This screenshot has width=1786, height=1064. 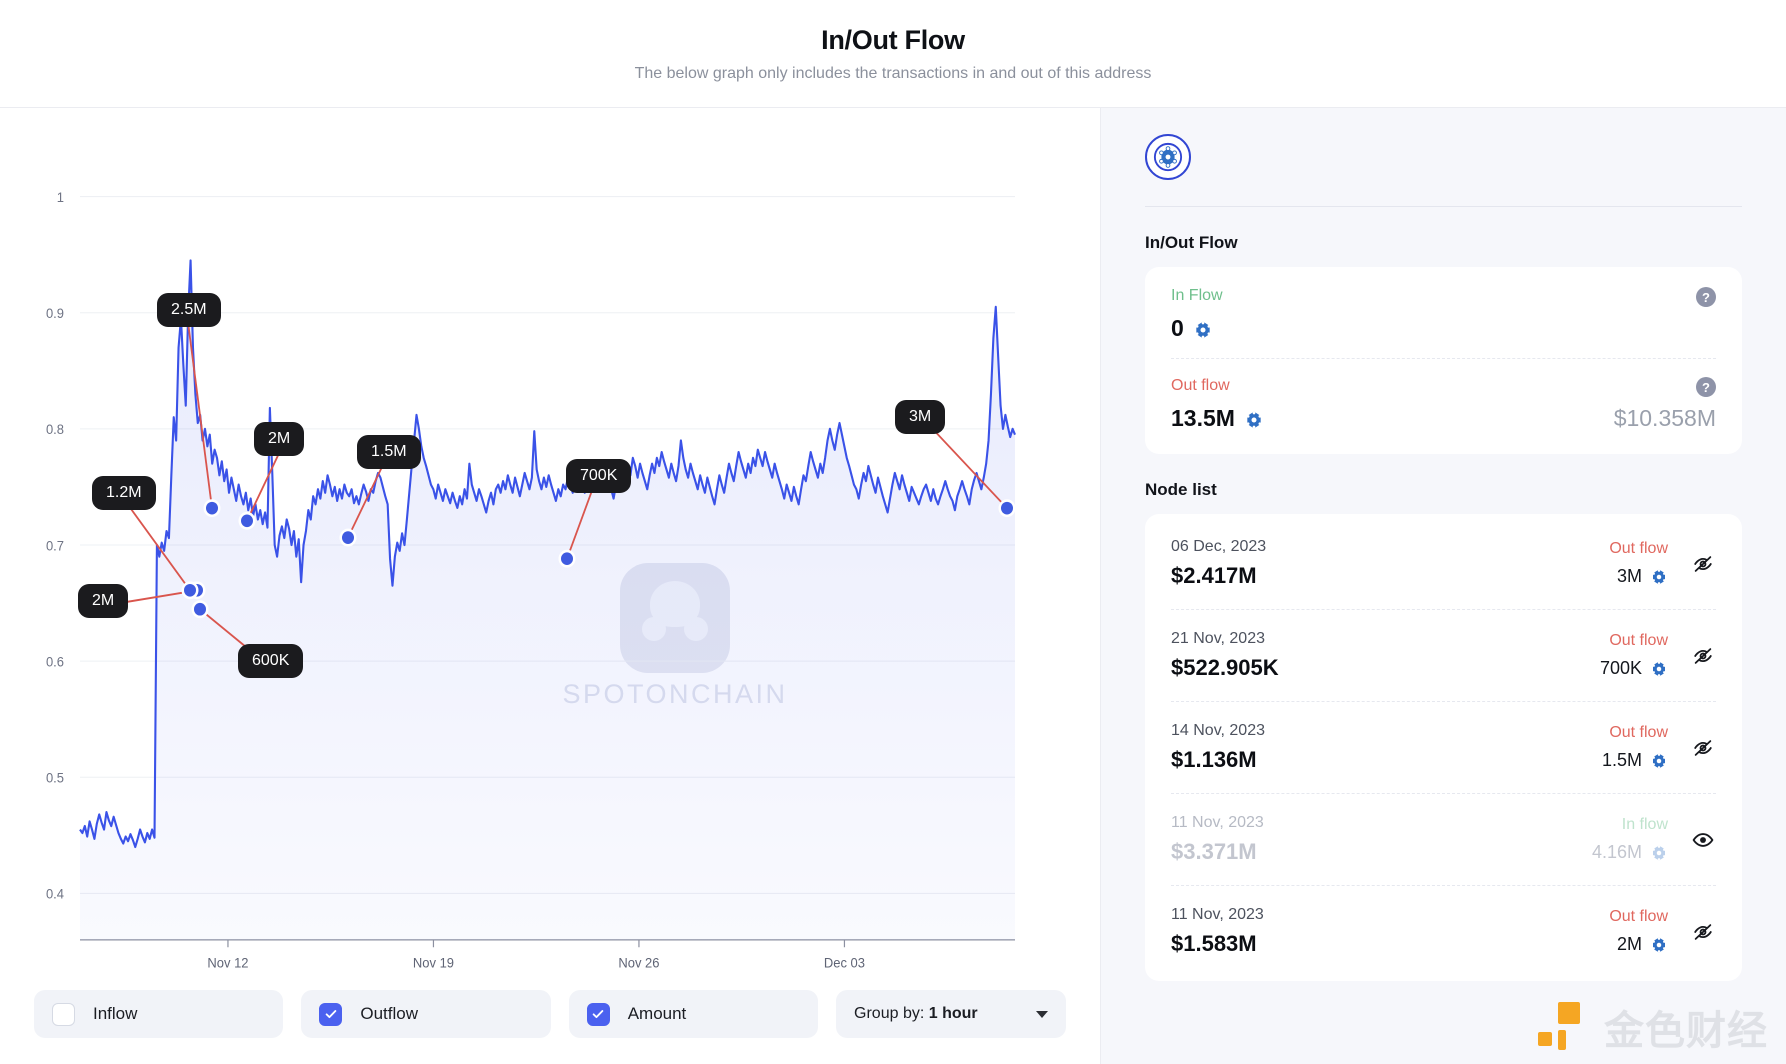 I want to click on sidebar-section-title: In/Out Flow, so click(x=1191, y=242).